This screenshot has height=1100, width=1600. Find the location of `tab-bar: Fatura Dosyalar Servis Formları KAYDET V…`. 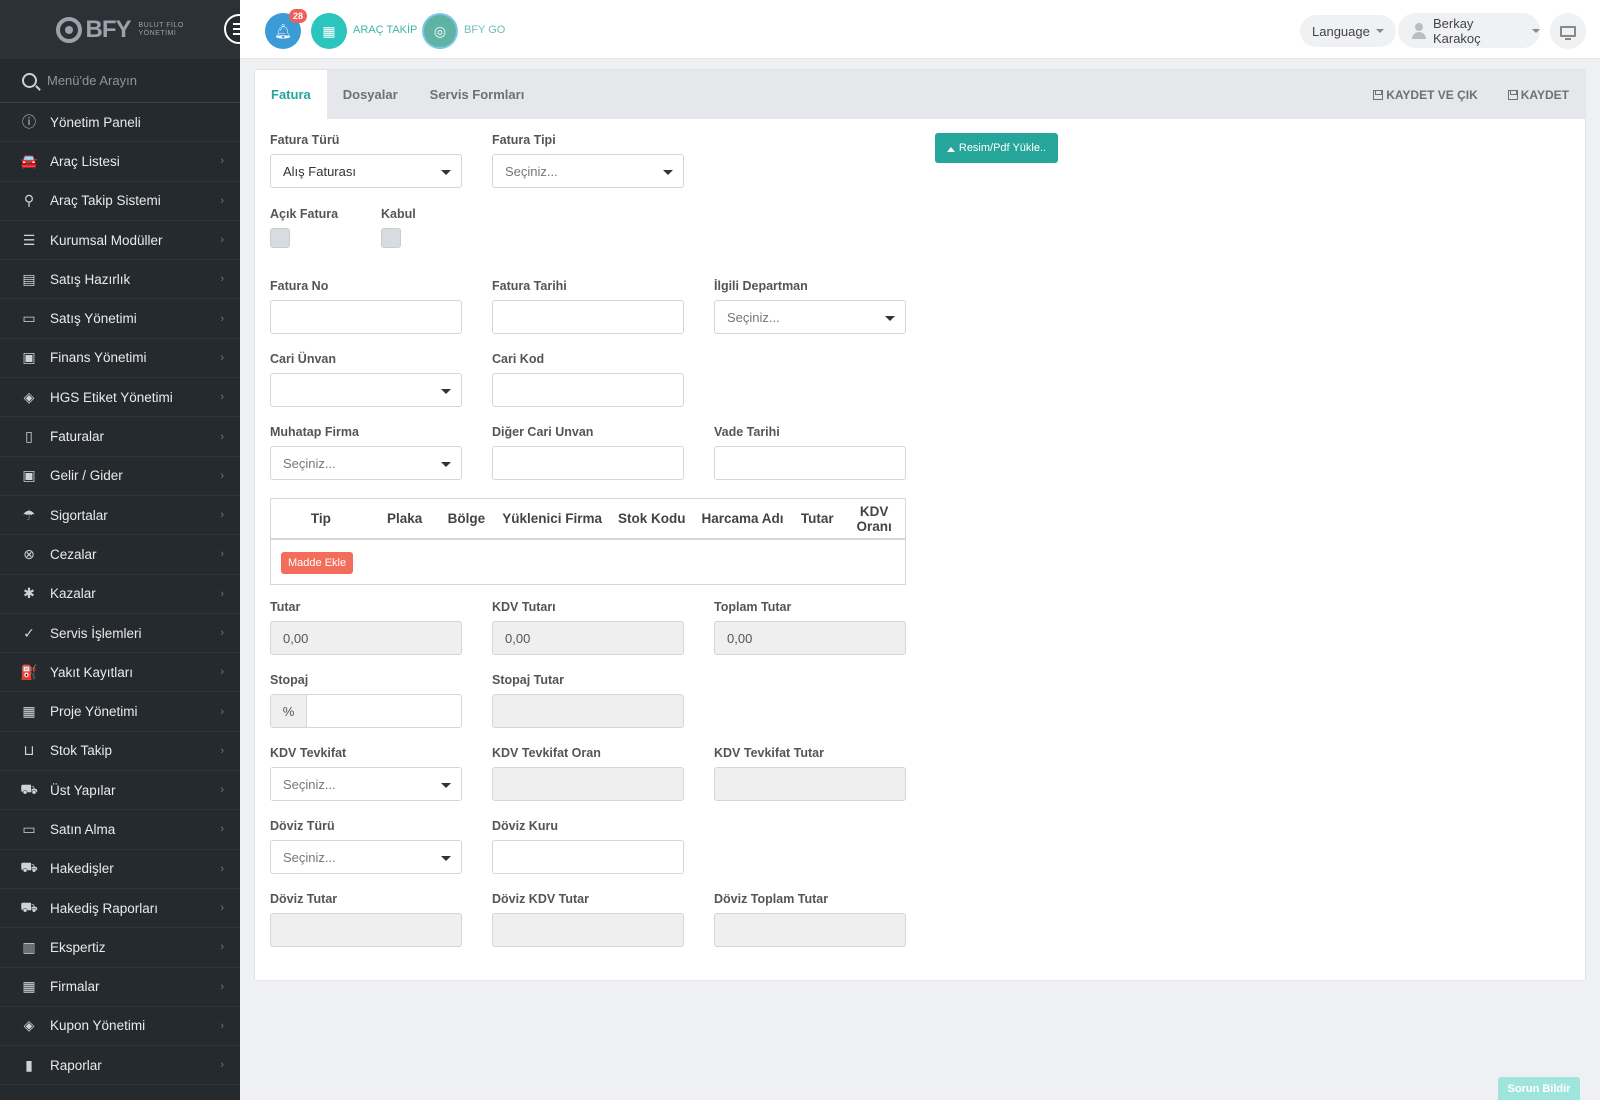

tab-bar: Fatura Dosyalar Servis Formları KAYDET V… is located at coordinates (920, 94).